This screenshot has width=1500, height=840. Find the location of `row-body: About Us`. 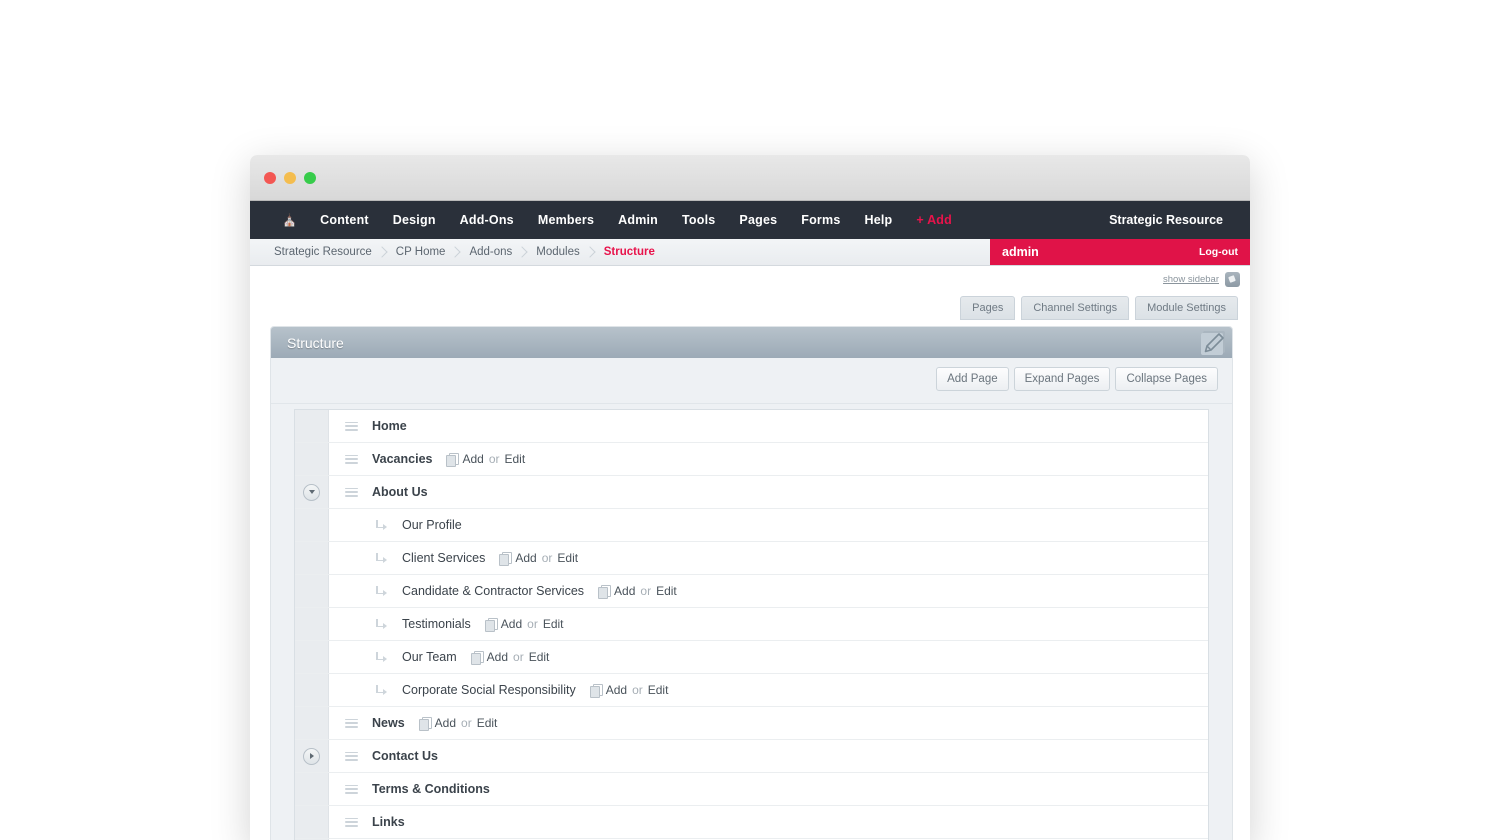

row-body: About Us is located at coordinates (768, 492).